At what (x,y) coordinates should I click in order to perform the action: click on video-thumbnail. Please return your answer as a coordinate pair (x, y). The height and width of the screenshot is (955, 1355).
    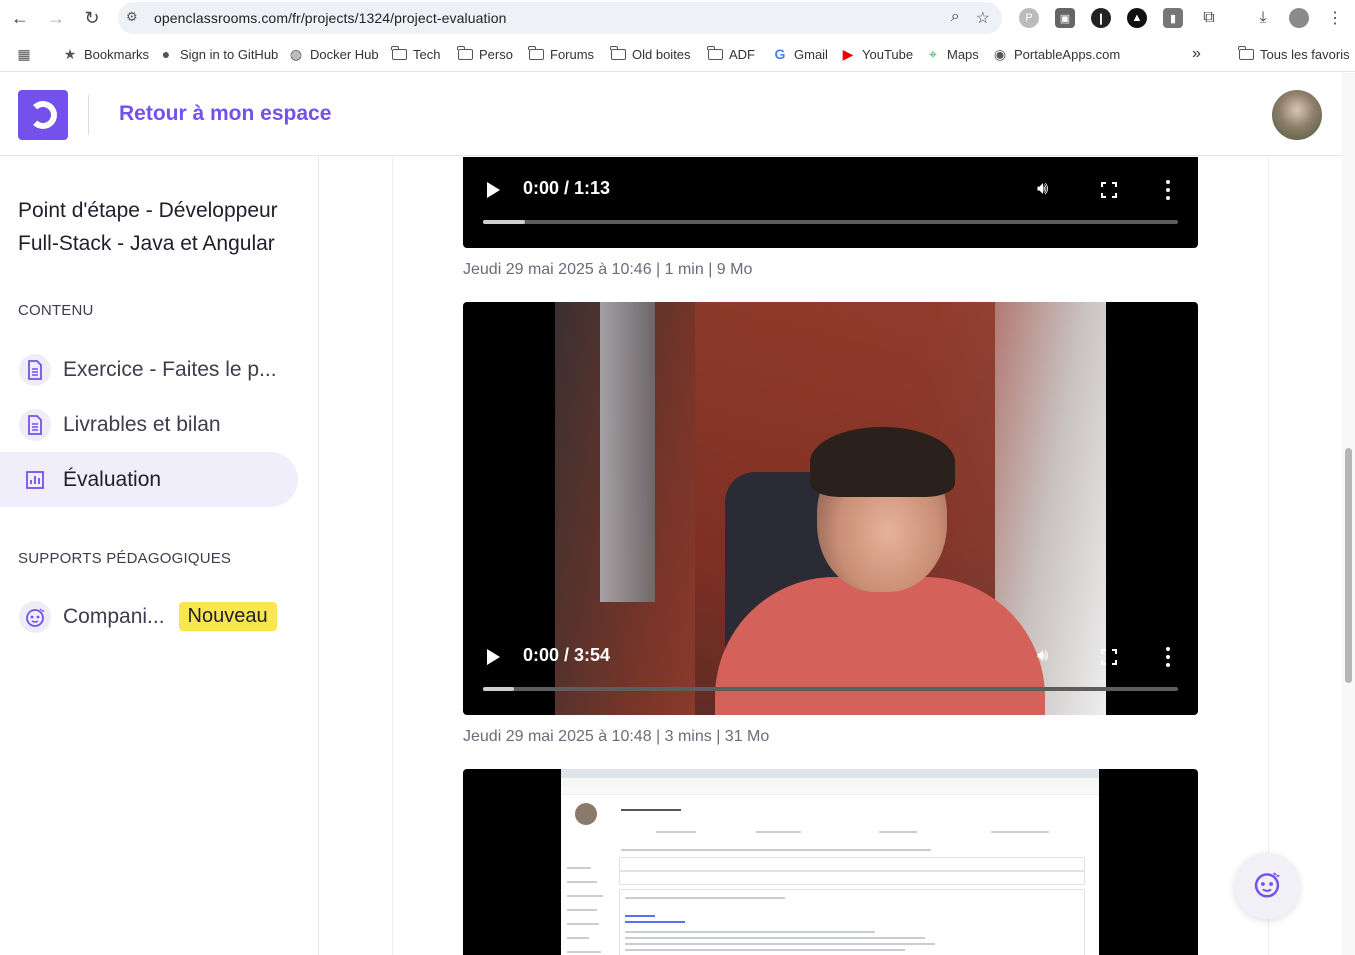
    Looking at the image, I should click on (830, 862).